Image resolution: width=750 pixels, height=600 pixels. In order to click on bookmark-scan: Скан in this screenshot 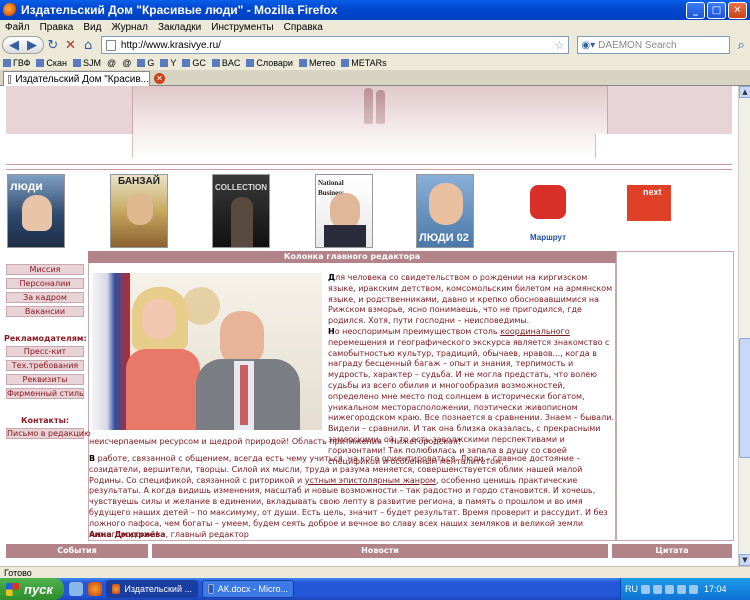, I will do `click(51, 63)`.